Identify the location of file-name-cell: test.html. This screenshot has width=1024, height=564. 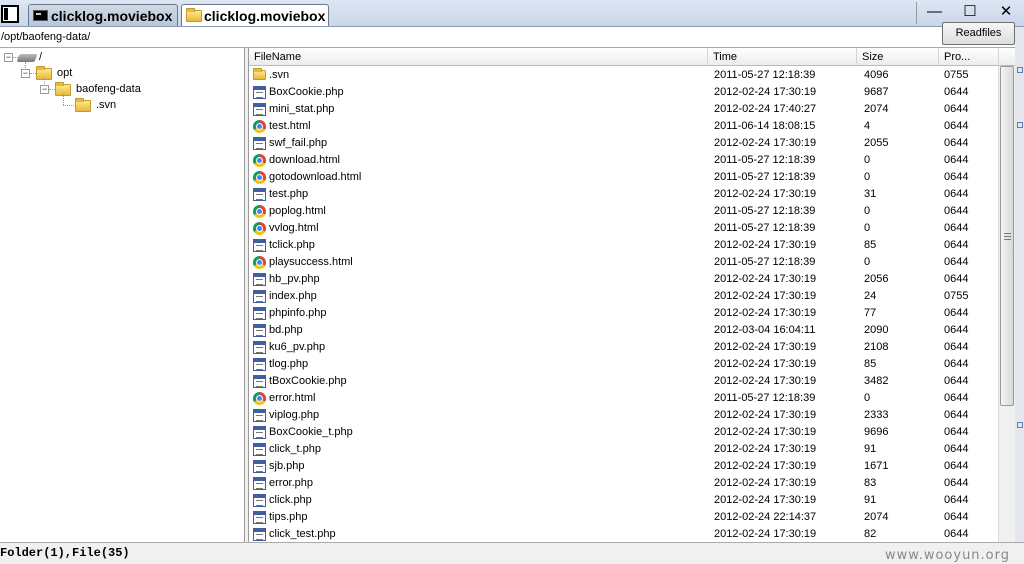
(477, 126).